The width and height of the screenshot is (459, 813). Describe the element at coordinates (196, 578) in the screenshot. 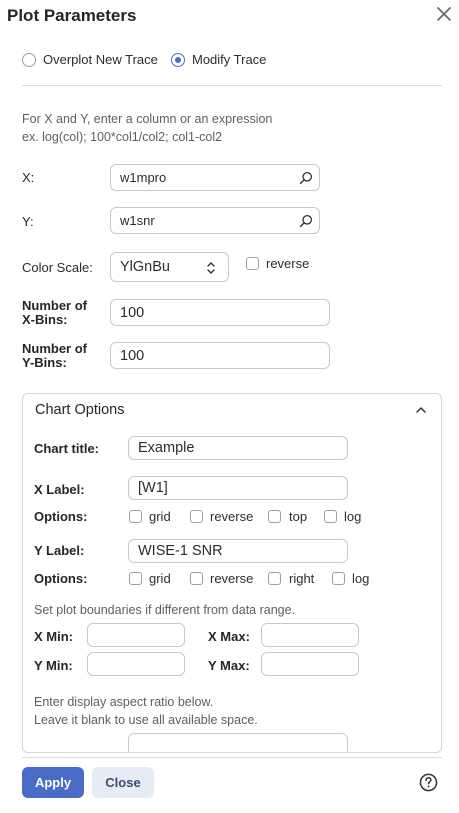

I see `y-reverse-checkbox` at that location.